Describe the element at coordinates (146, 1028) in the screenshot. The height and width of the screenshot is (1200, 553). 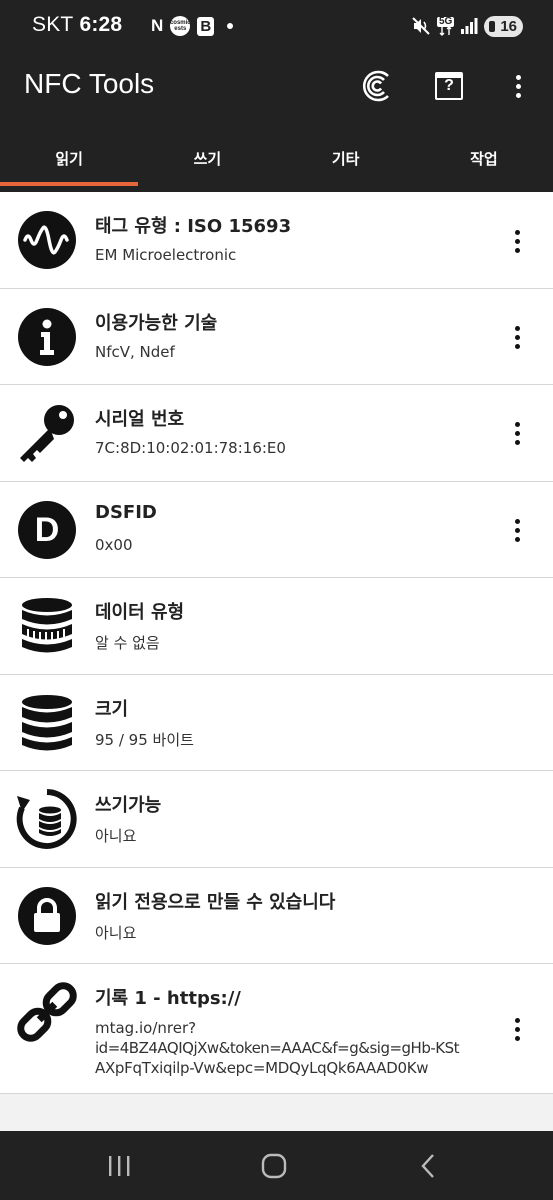
I see `record-line-1: mtag.io/nrer?` at that location.